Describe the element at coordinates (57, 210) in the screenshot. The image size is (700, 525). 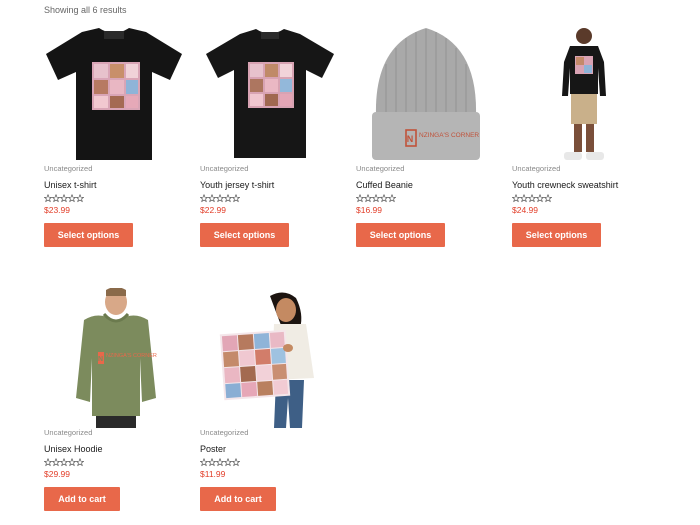
I see `product-price: $23.99` at that location.